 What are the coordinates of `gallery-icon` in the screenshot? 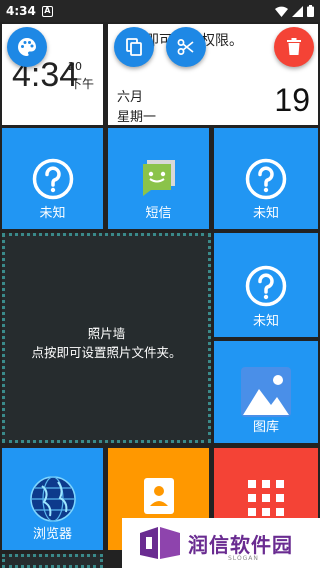 It's located at (266, 392).